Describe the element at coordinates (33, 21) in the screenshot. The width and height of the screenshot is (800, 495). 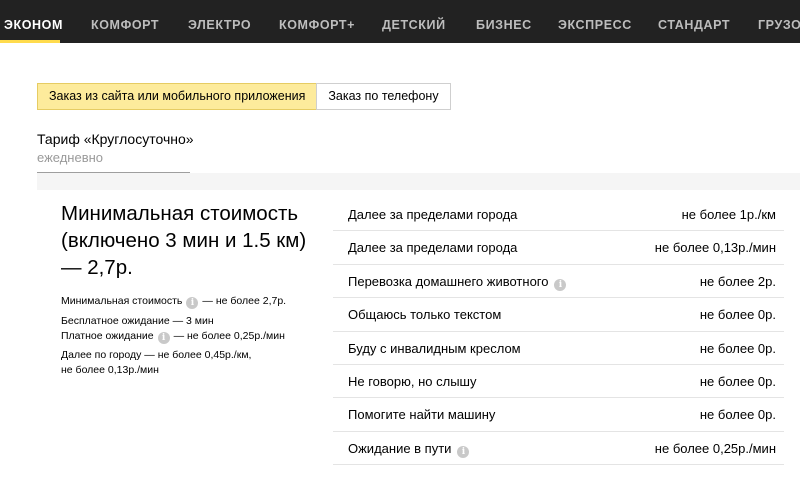
I see `nav-tab-econom: ЭКОНОМ` at that location.